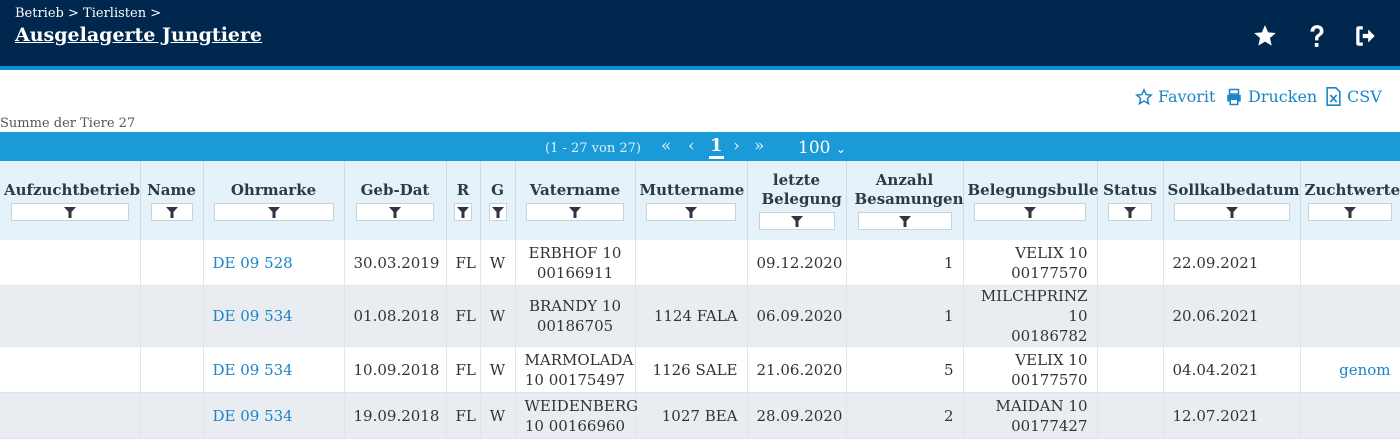  Describe the element at coordinates (905, 369) in the screenshot. I see `anzahl-besamungen-cell: 5` at that location.